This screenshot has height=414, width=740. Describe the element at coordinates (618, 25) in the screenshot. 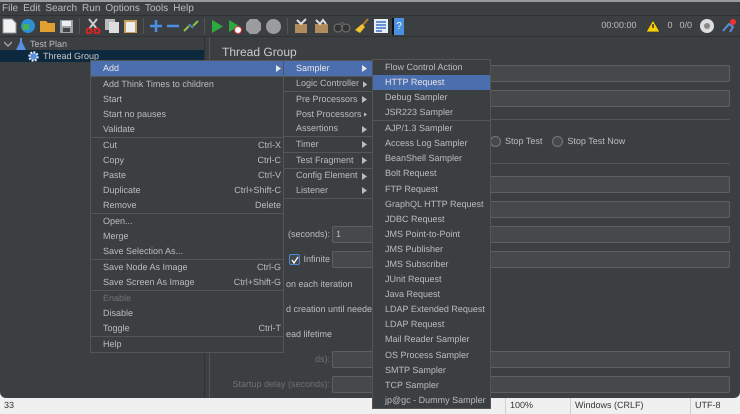

I see `elapsed-time: 00:00:00` at that location.